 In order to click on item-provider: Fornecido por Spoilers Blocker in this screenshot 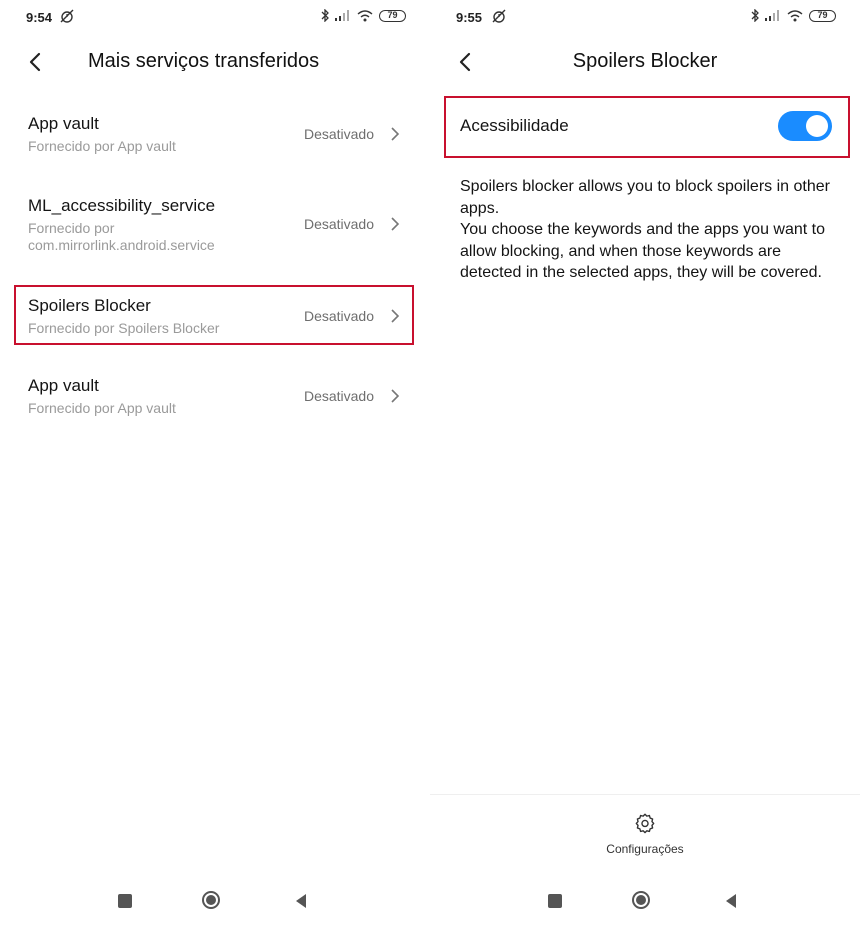, I will do `click(124, 328)`.